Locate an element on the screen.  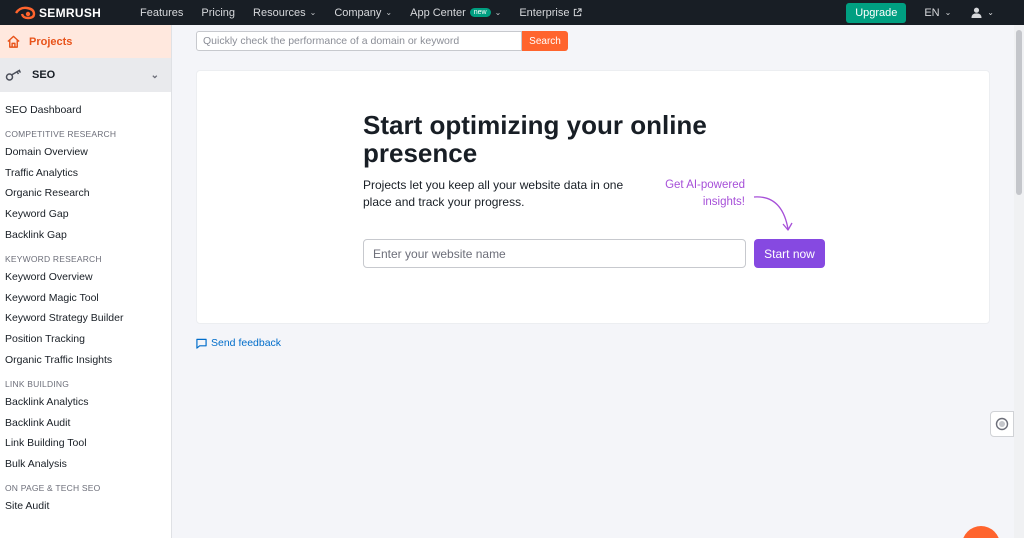
external-link-icon is located at coordinates (578, 12).